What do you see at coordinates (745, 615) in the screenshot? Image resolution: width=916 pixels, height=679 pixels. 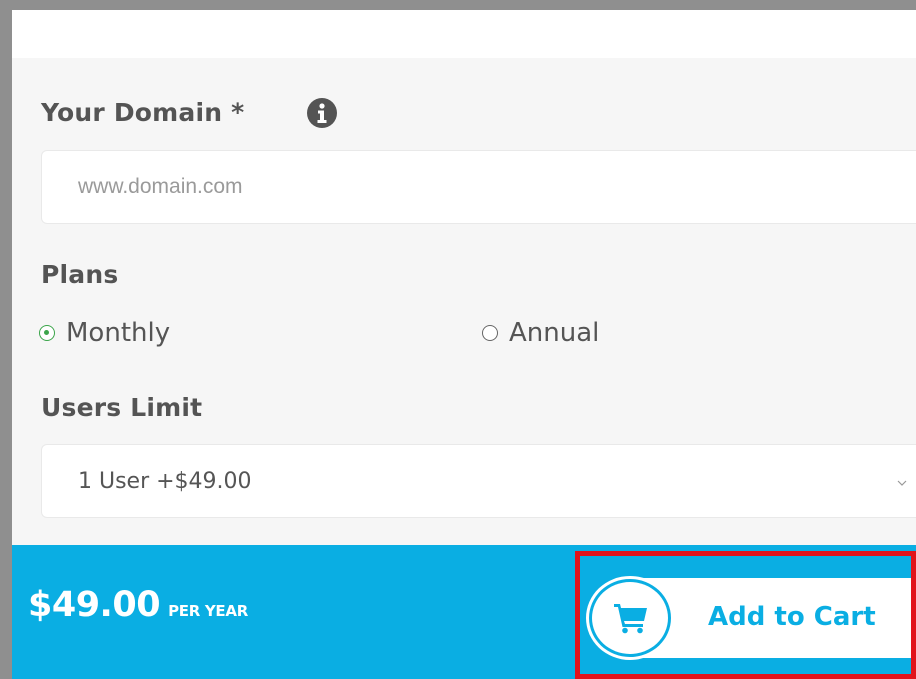 I see `highlight-annotation` at bounding box center [745, 615].